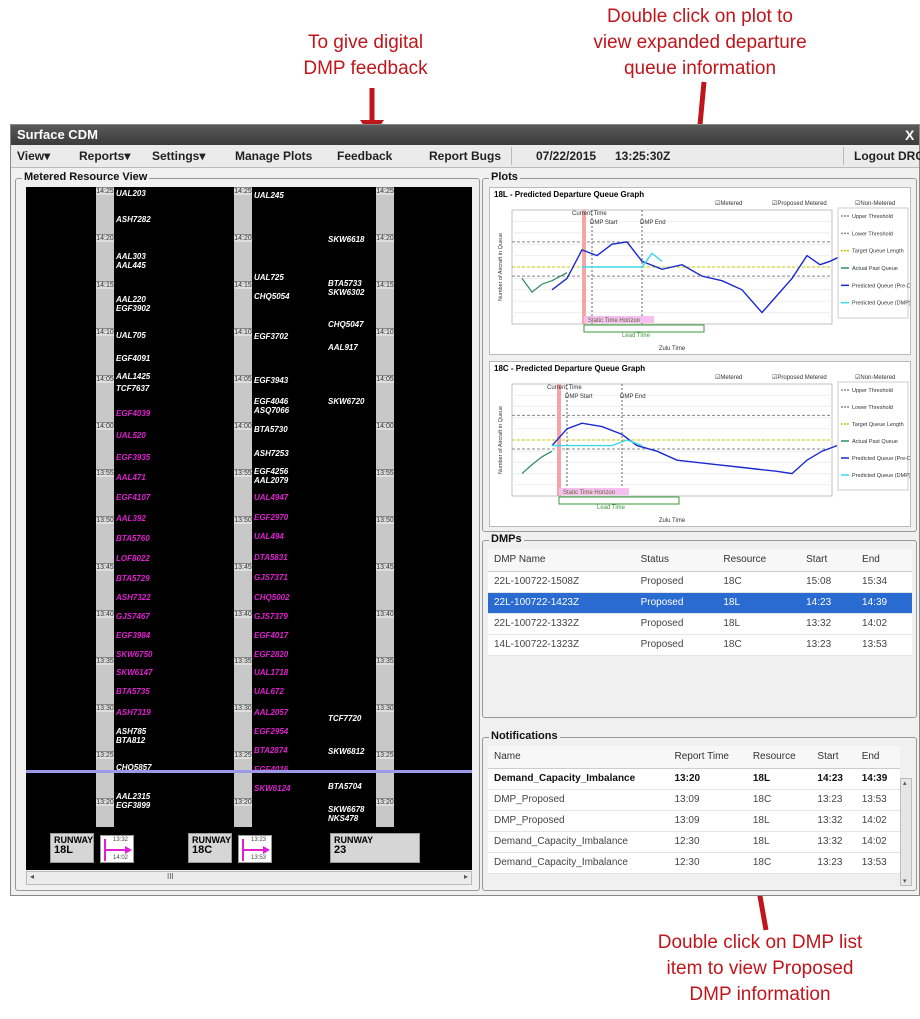 This screenshot has height=1019, width=920. What do you see at coordinates (131, 518) in the screenshot?
I see `flight-callsign: AAL392` at bounding box center [131, 518].